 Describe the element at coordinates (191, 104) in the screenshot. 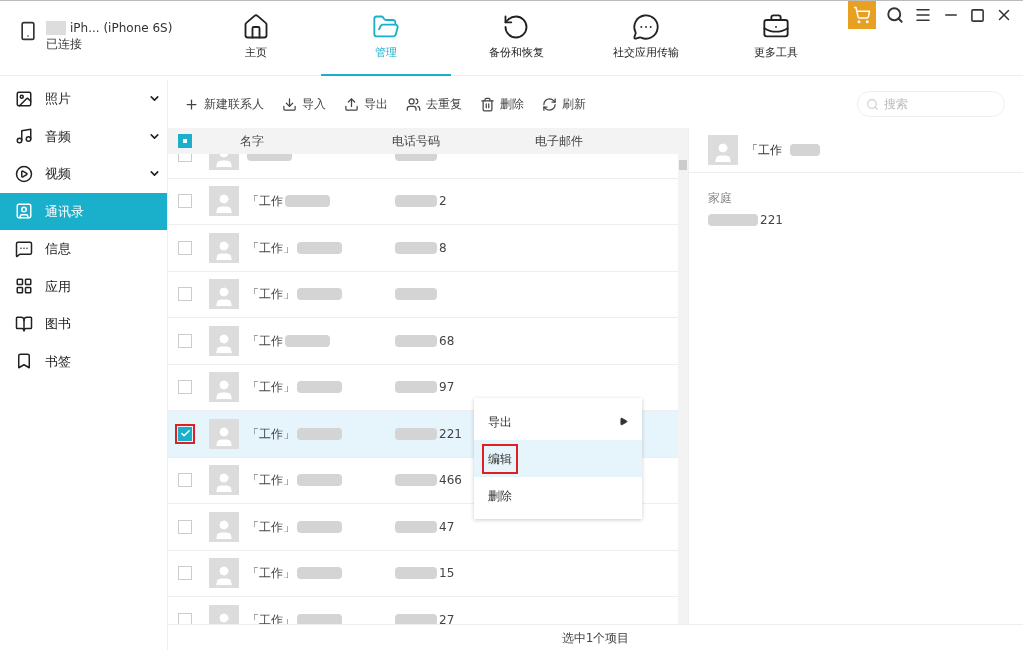

I see `plus-icon` at that location.